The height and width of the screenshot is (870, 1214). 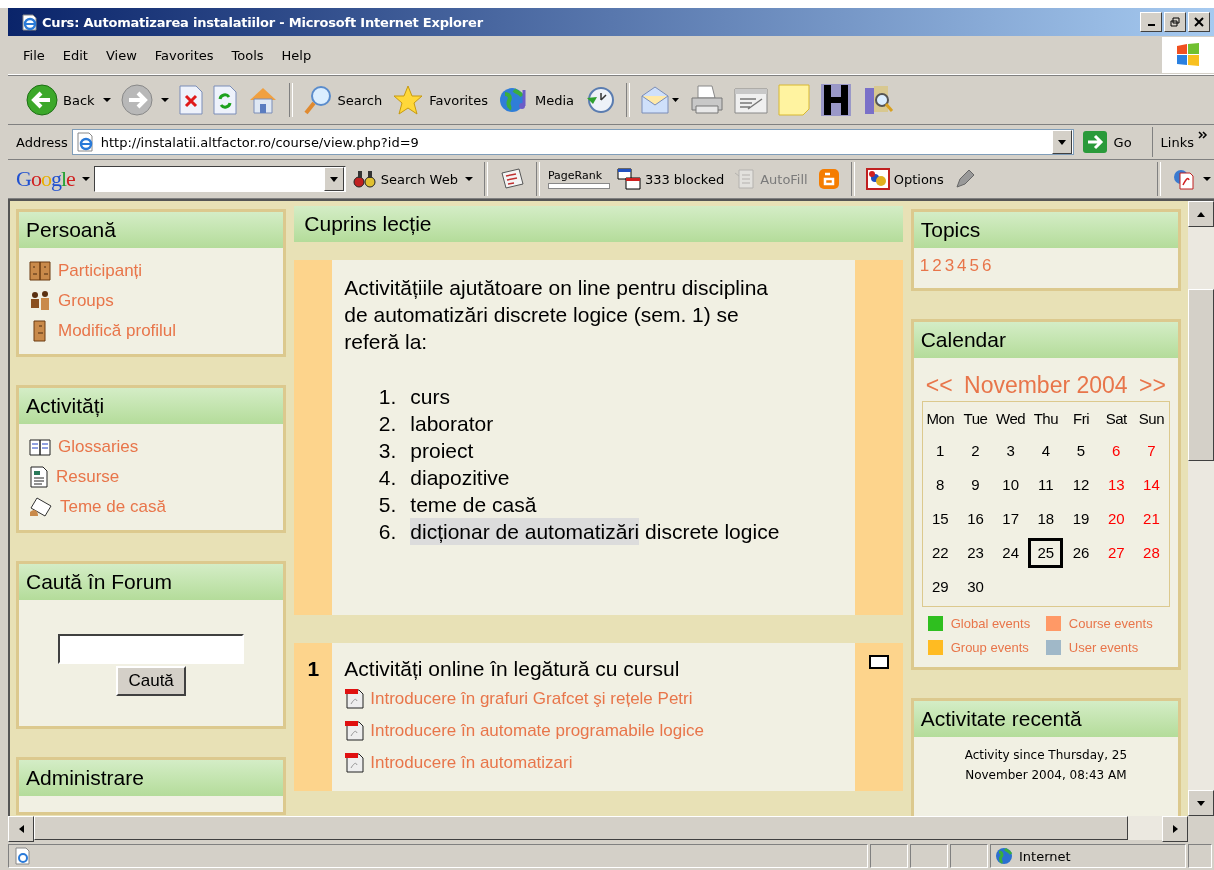 What do you see at coordinates (670, 179) in the screenshot?
I see `toolbar-button: 333 blocked` at bounding box center [670, 179].